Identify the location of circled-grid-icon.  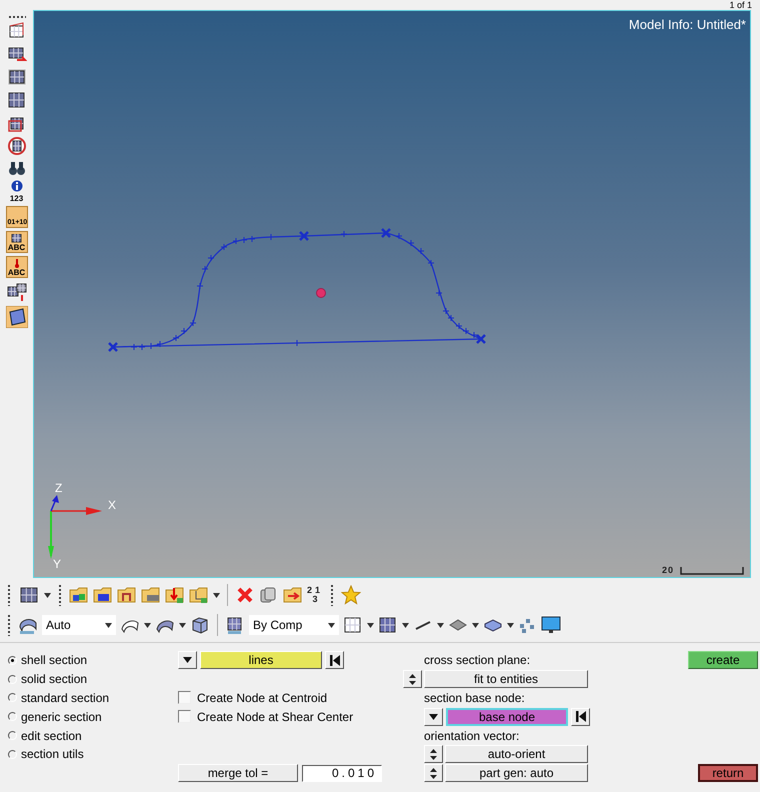
(16, 146).